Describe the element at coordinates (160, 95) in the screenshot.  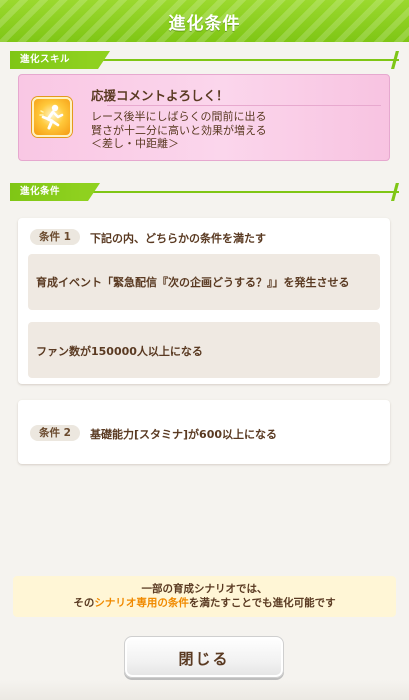
I see `skill-name: 応援コメントよろしく！` at that location.